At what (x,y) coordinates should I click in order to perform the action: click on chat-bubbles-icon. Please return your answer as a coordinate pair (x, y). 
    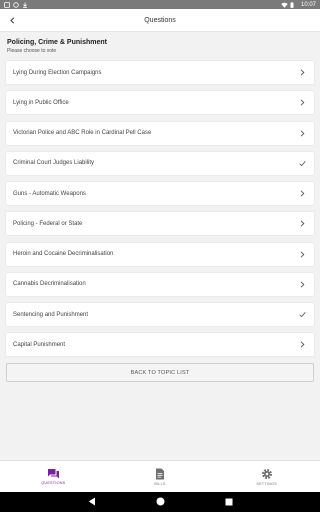
    Looking at the image, I should click on (53, 474).